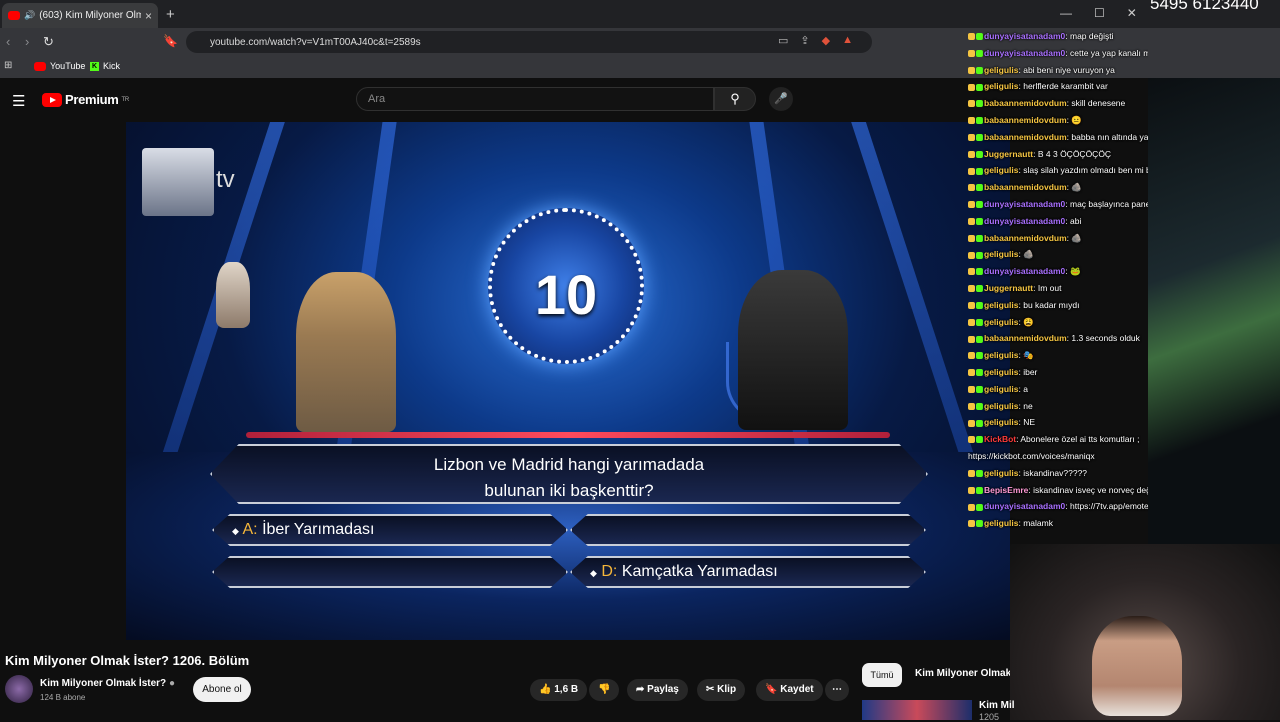 This screenshot has width=1280, height=722. Describe the element at coordinates (962, 673) in the screenshot. I see `filter-chip-channel: Kim Milyoner Olmak İster?` at that location.